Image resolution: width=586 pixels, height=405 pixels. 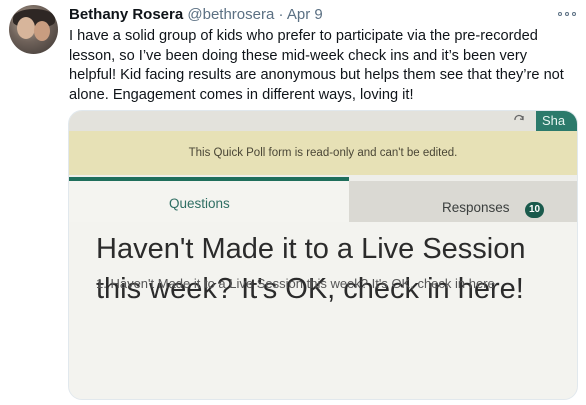 I want to click on handle: @bethrosera, so click(x=230, y=14).